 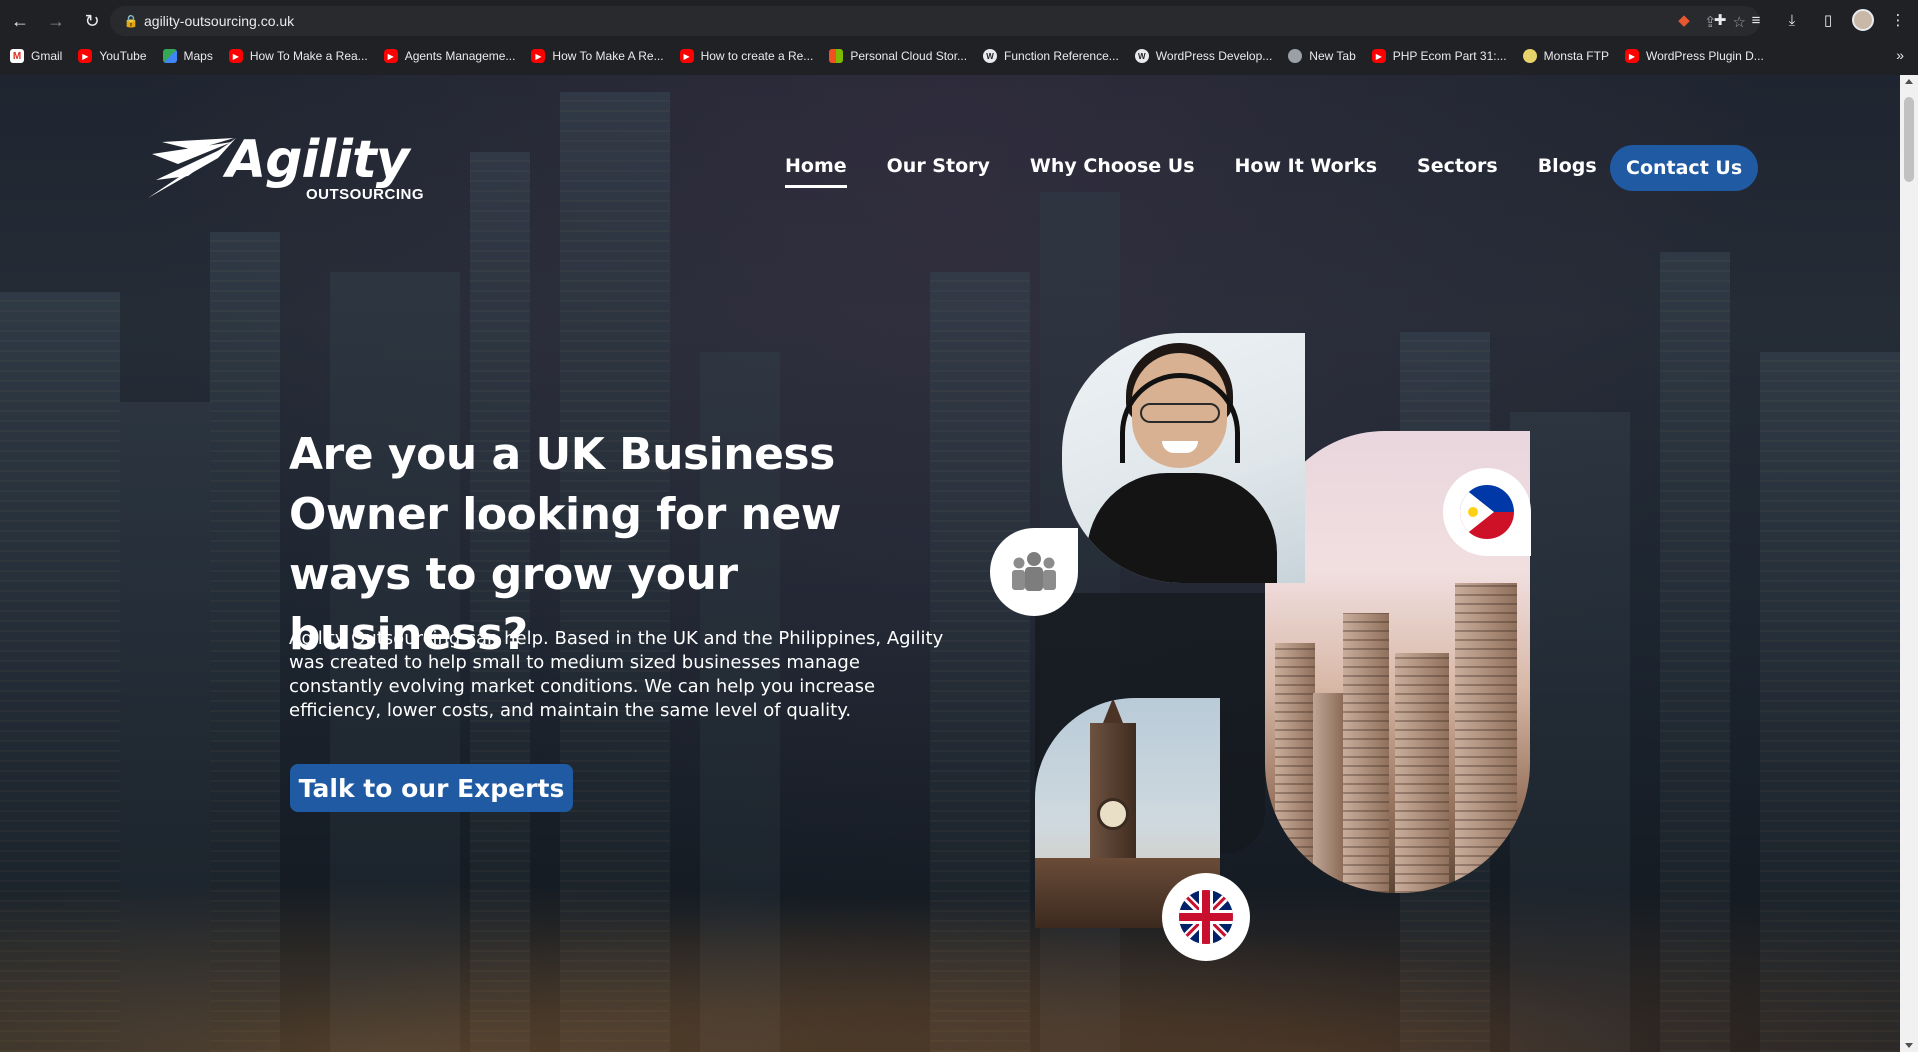 I want to click on profile-avatar, so click(x=1863, y=20).